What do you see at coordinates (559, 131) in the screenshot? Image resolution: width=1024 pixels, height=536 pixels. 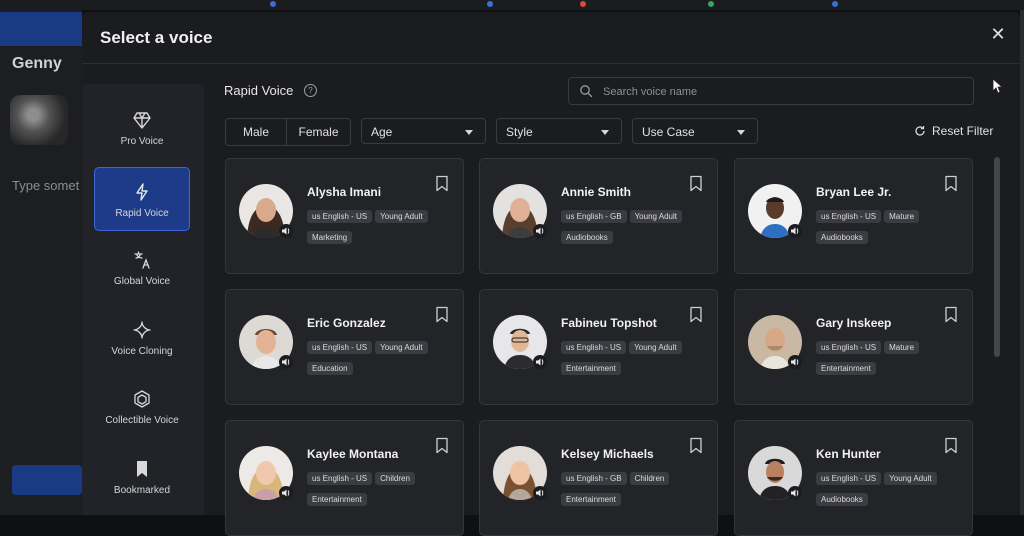 I see `style-dropdown: Style` at bounding box center [559, 131].